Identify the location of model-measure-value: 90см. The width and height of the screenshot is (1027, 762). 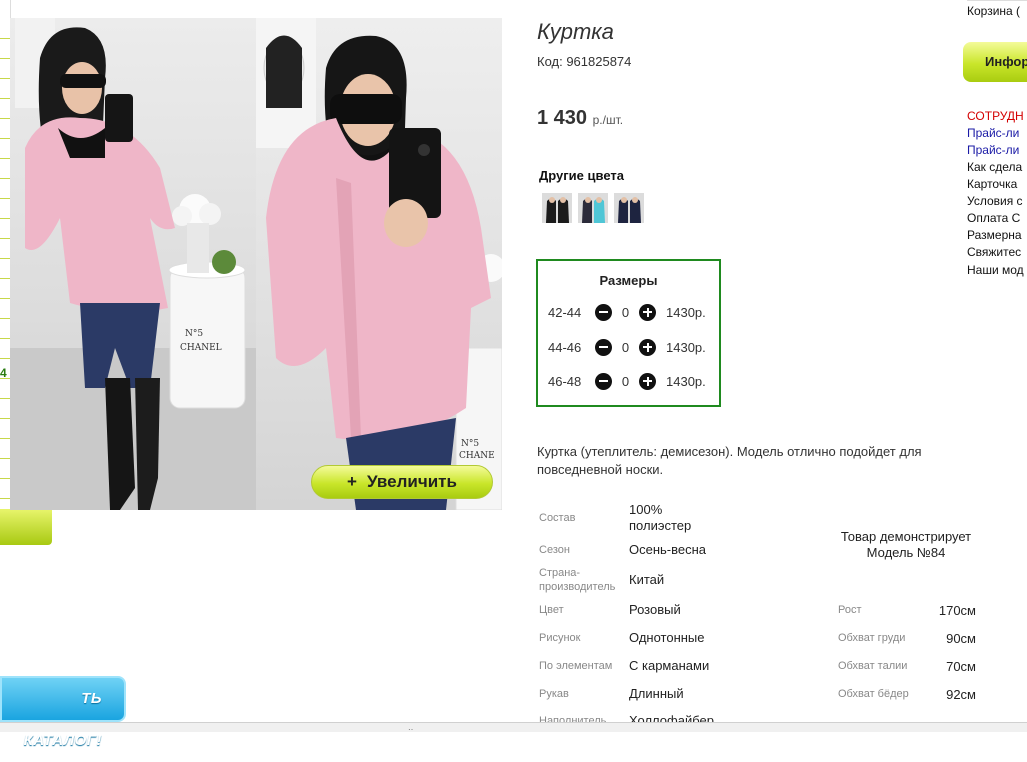
(961, 638).